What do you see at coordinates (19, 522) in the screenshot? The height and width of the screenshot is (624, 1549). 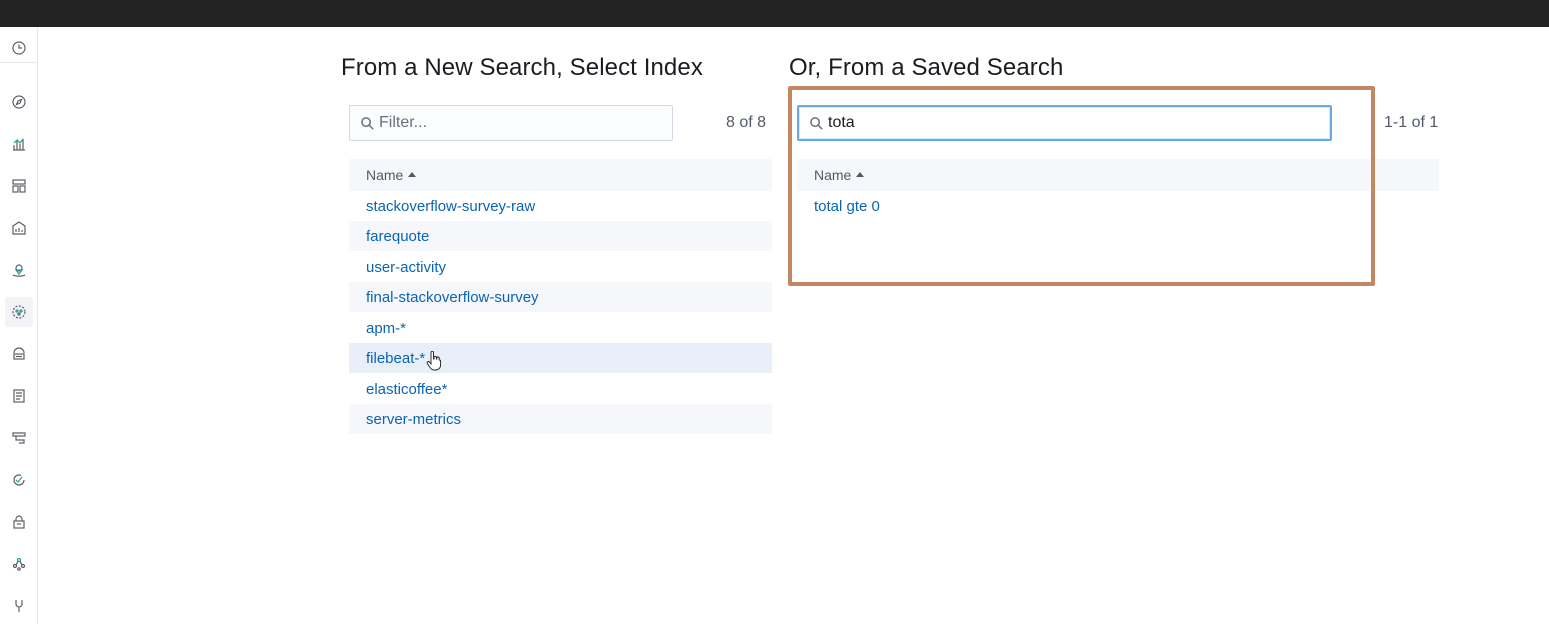 I see `siem-icon` at bounding box center [19, 522].